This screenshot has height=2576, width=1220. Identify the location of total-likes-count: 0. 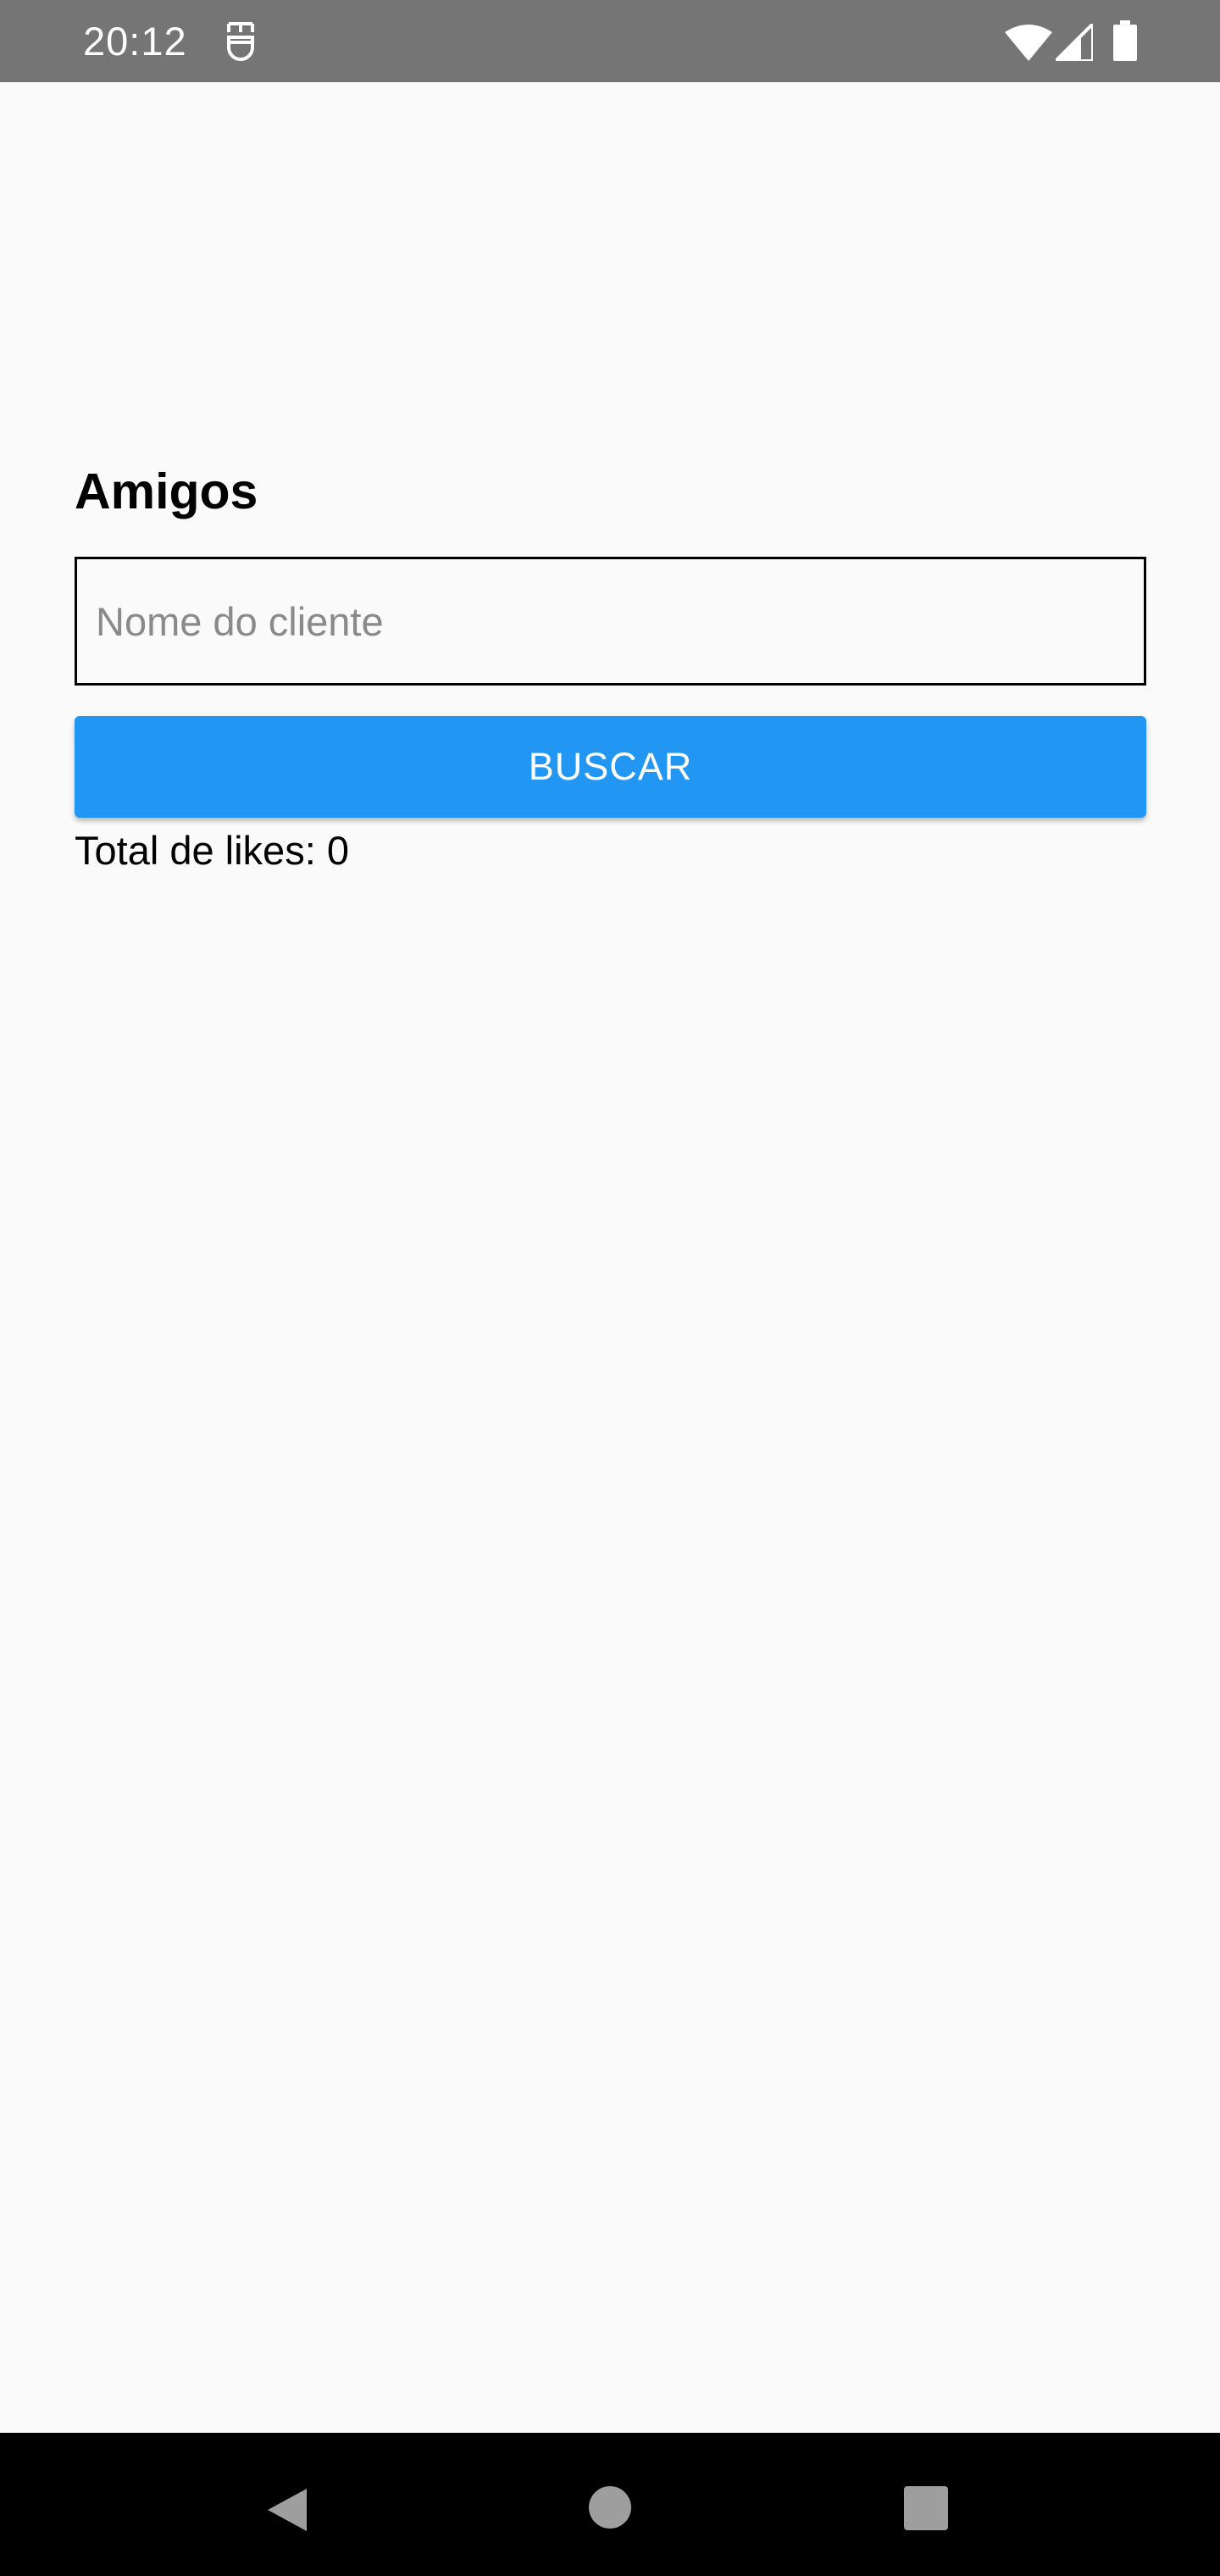
(337, 850).